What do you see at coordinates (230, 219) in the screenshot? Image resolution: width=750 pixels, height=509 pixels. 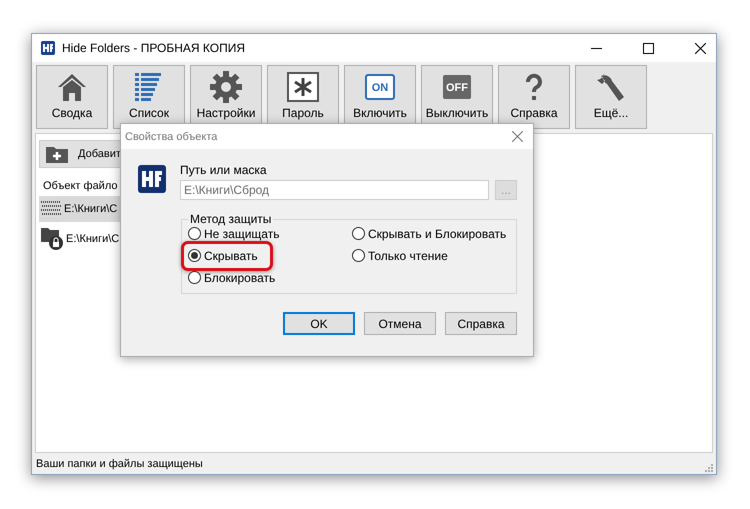 I see `group-title: Метод защиты` at bounding box center [230, 219].